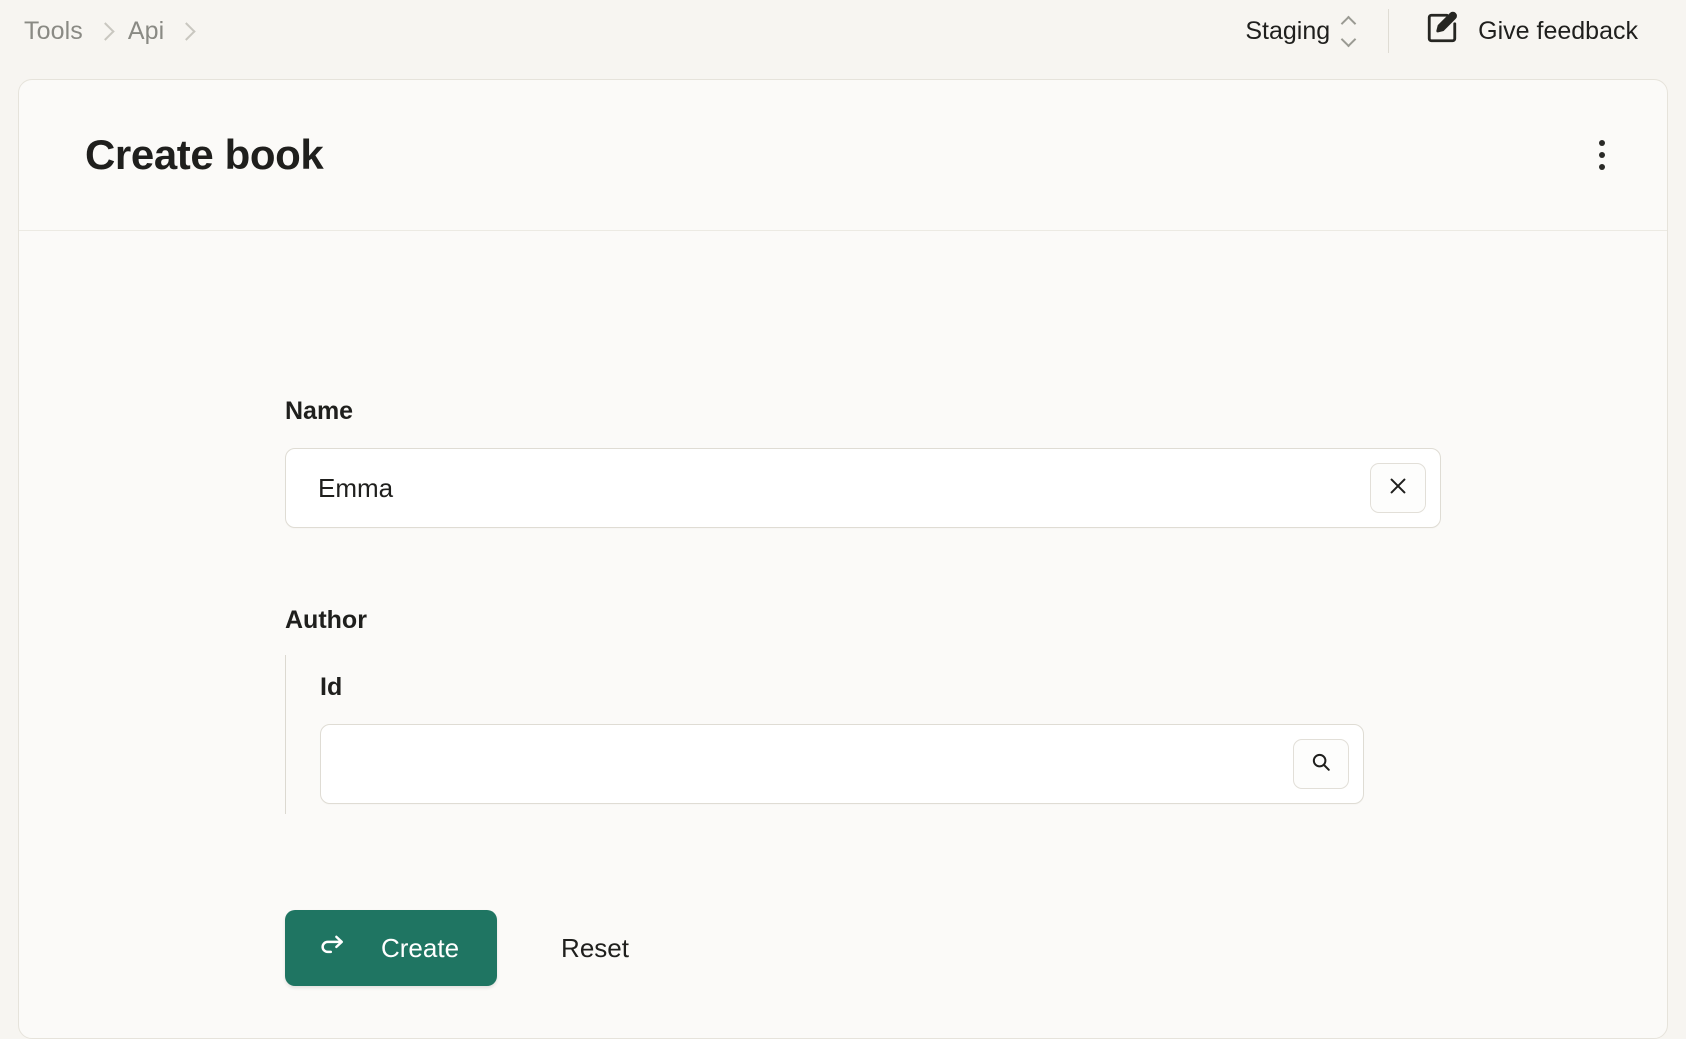 This screenshot has width=1686, height=1039. I want to click on clear-name-button, so click(1398, 488).